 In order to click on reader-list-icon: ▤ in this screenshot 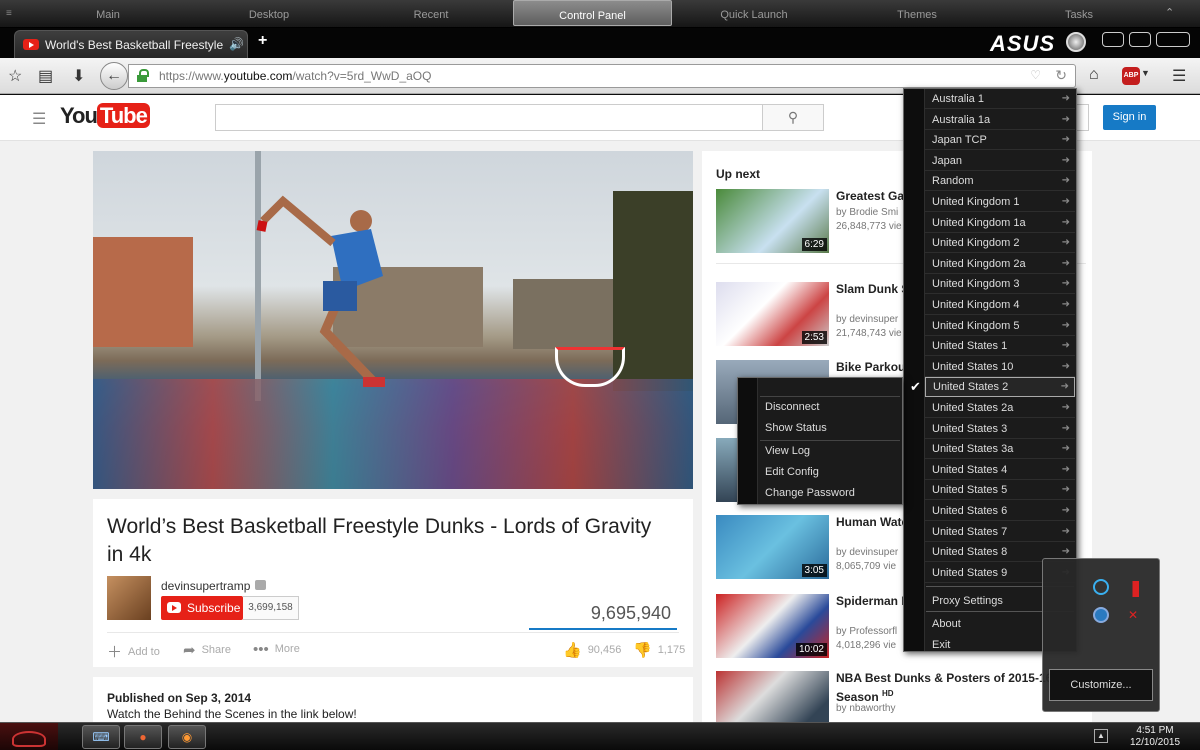, I will do `click(45, 76)`.